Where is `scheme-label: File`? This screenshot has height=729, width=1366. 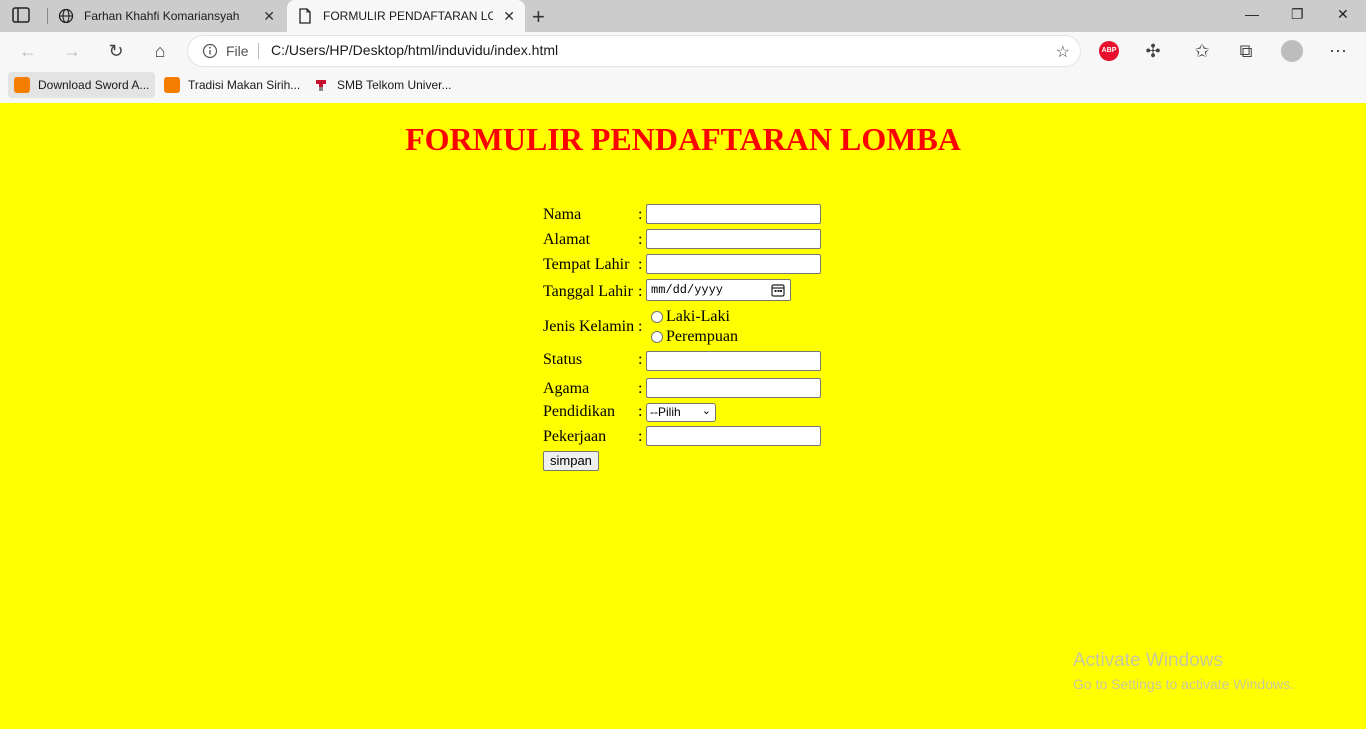
scheme-label: File is located at coordinates (237, 51).